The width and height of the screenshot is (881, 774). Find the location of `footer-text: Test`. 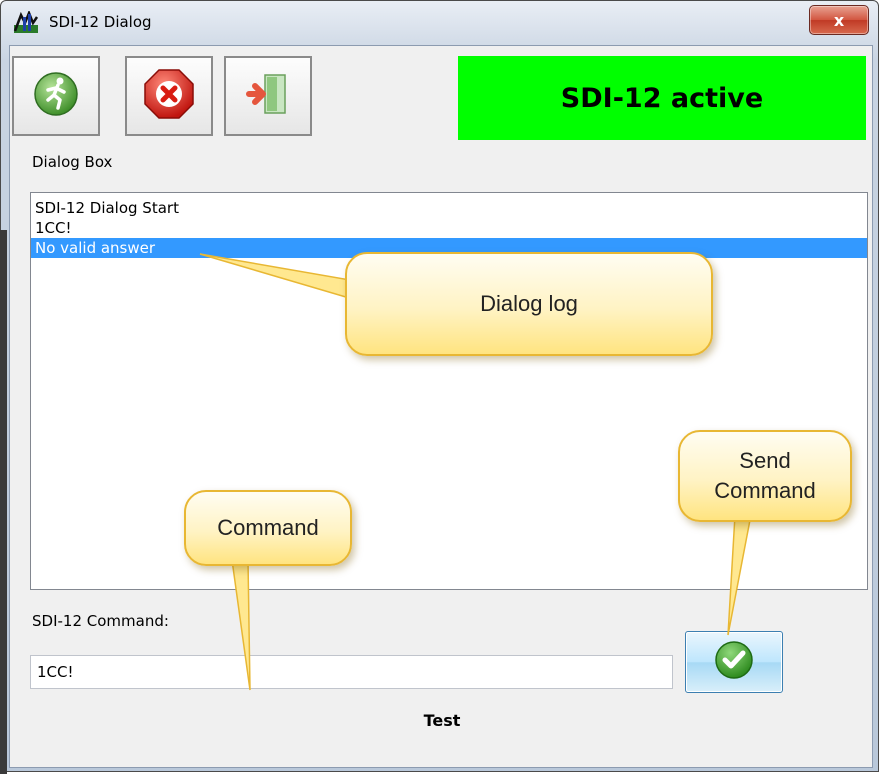

footer-text: Test is located at coordinates (442, 720).